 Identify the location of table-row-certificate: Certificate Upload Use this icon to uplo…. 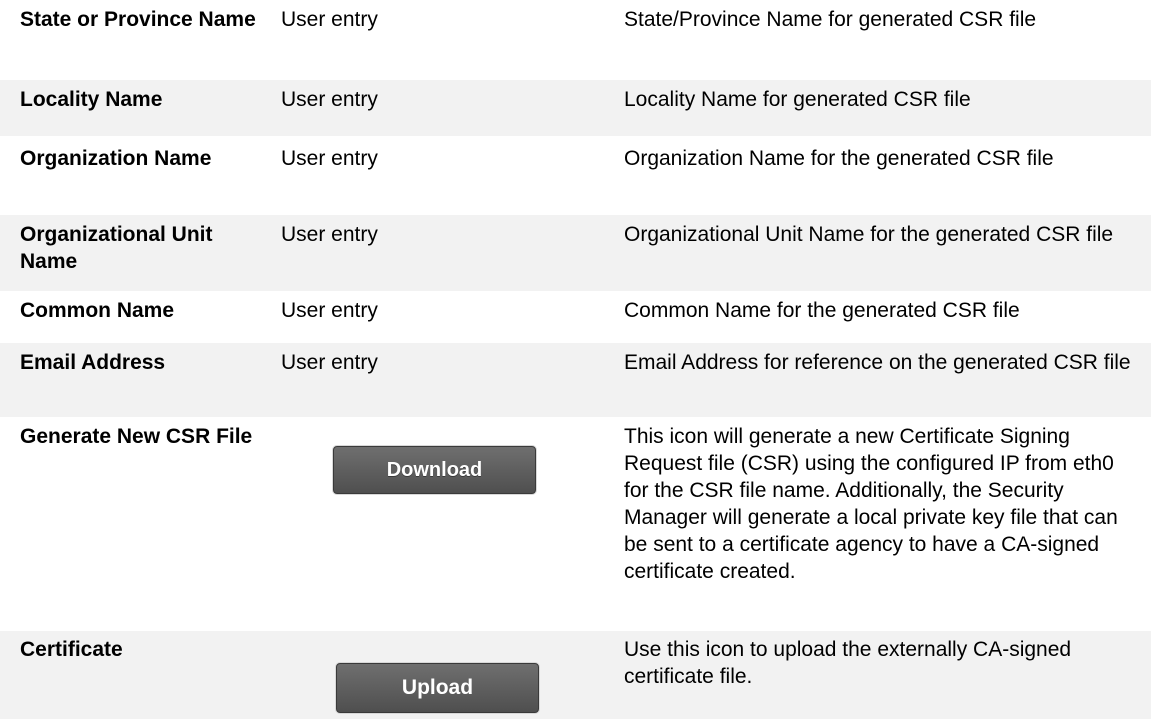
(575, 675).